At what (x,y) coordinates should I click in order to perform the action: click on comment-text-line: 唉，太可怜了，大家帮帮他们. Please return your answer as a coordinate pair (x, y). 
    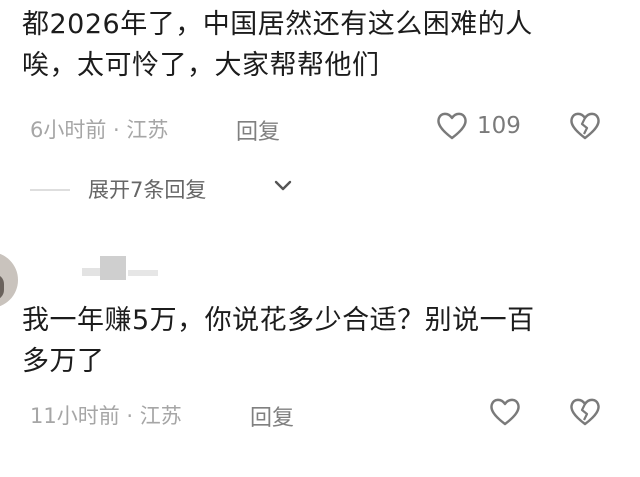
    Looking at the image, I should click on (201, 65).